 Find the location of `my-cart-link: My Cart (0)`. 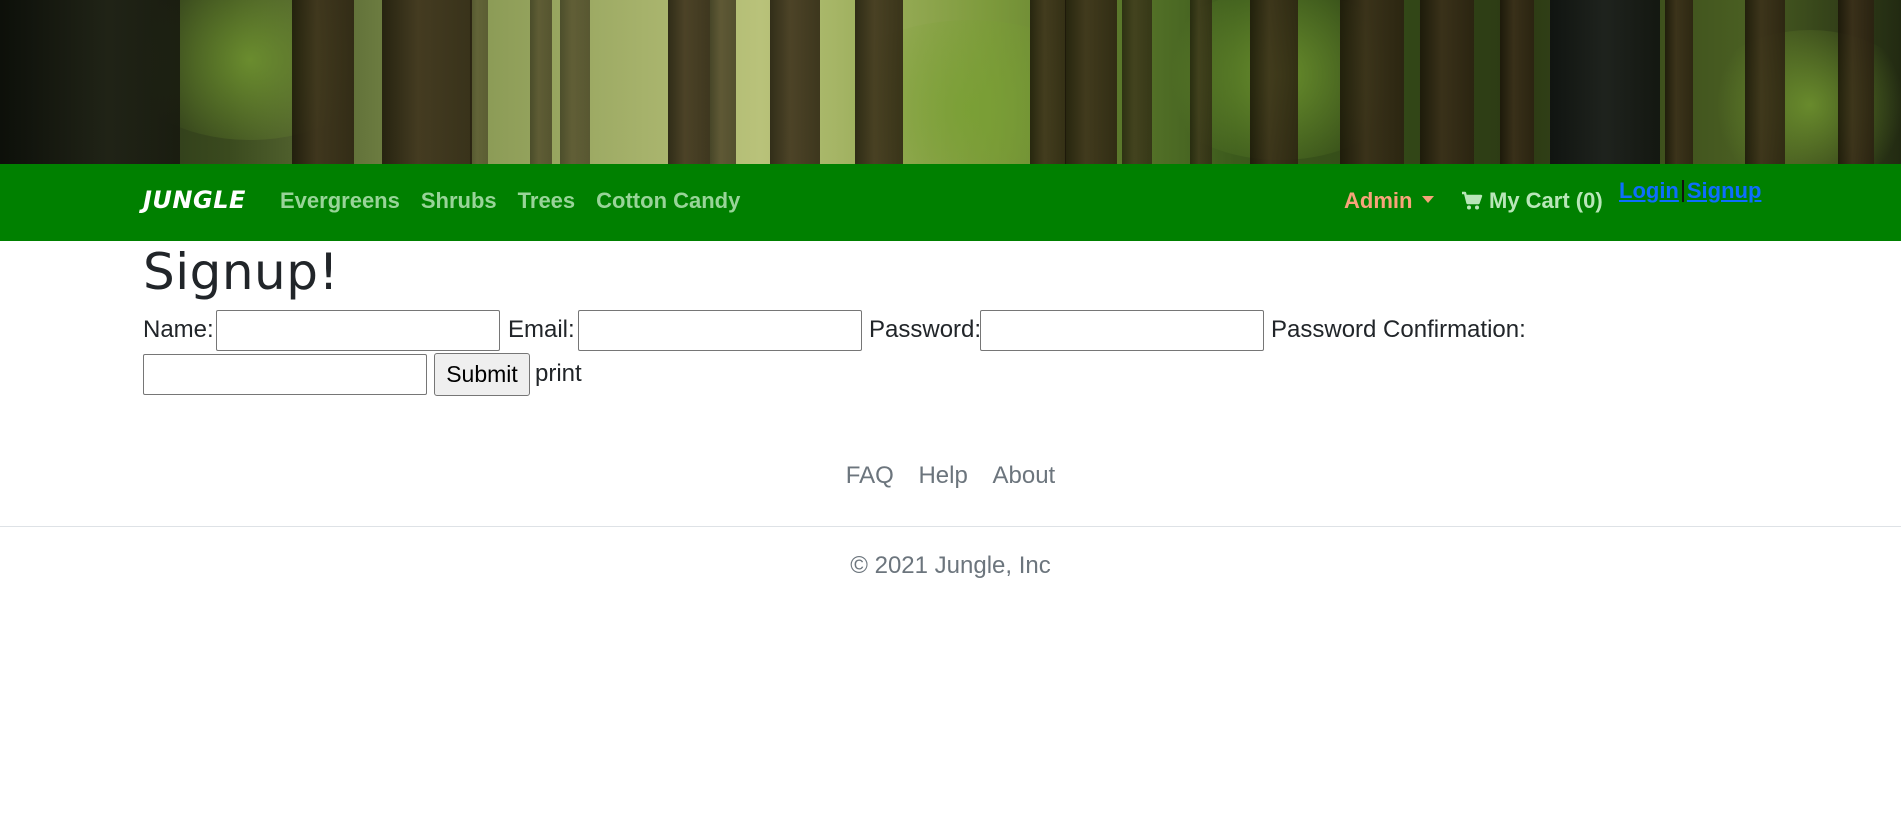

my-cart-link: My Cart (0) is located at coordinates (1532, 201).